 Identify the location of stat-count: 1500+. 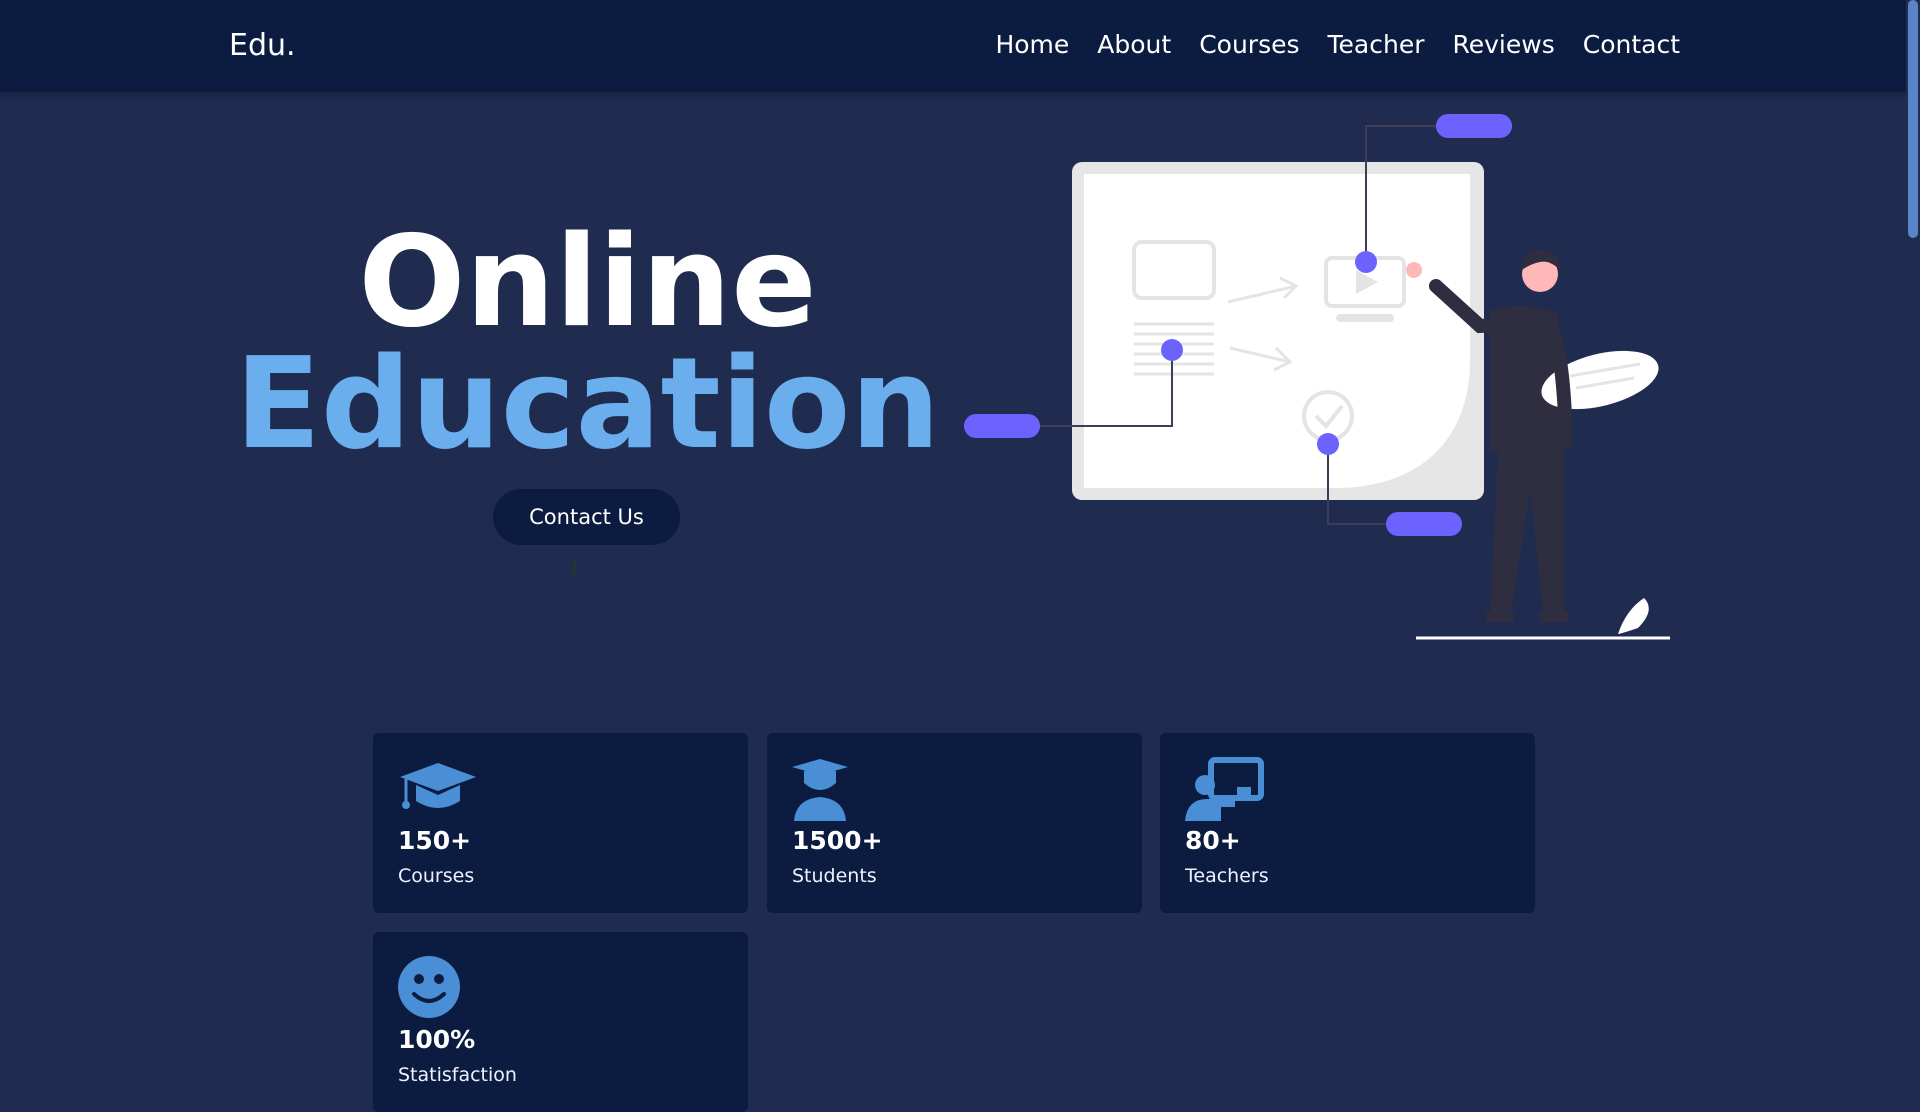
(837, 840).